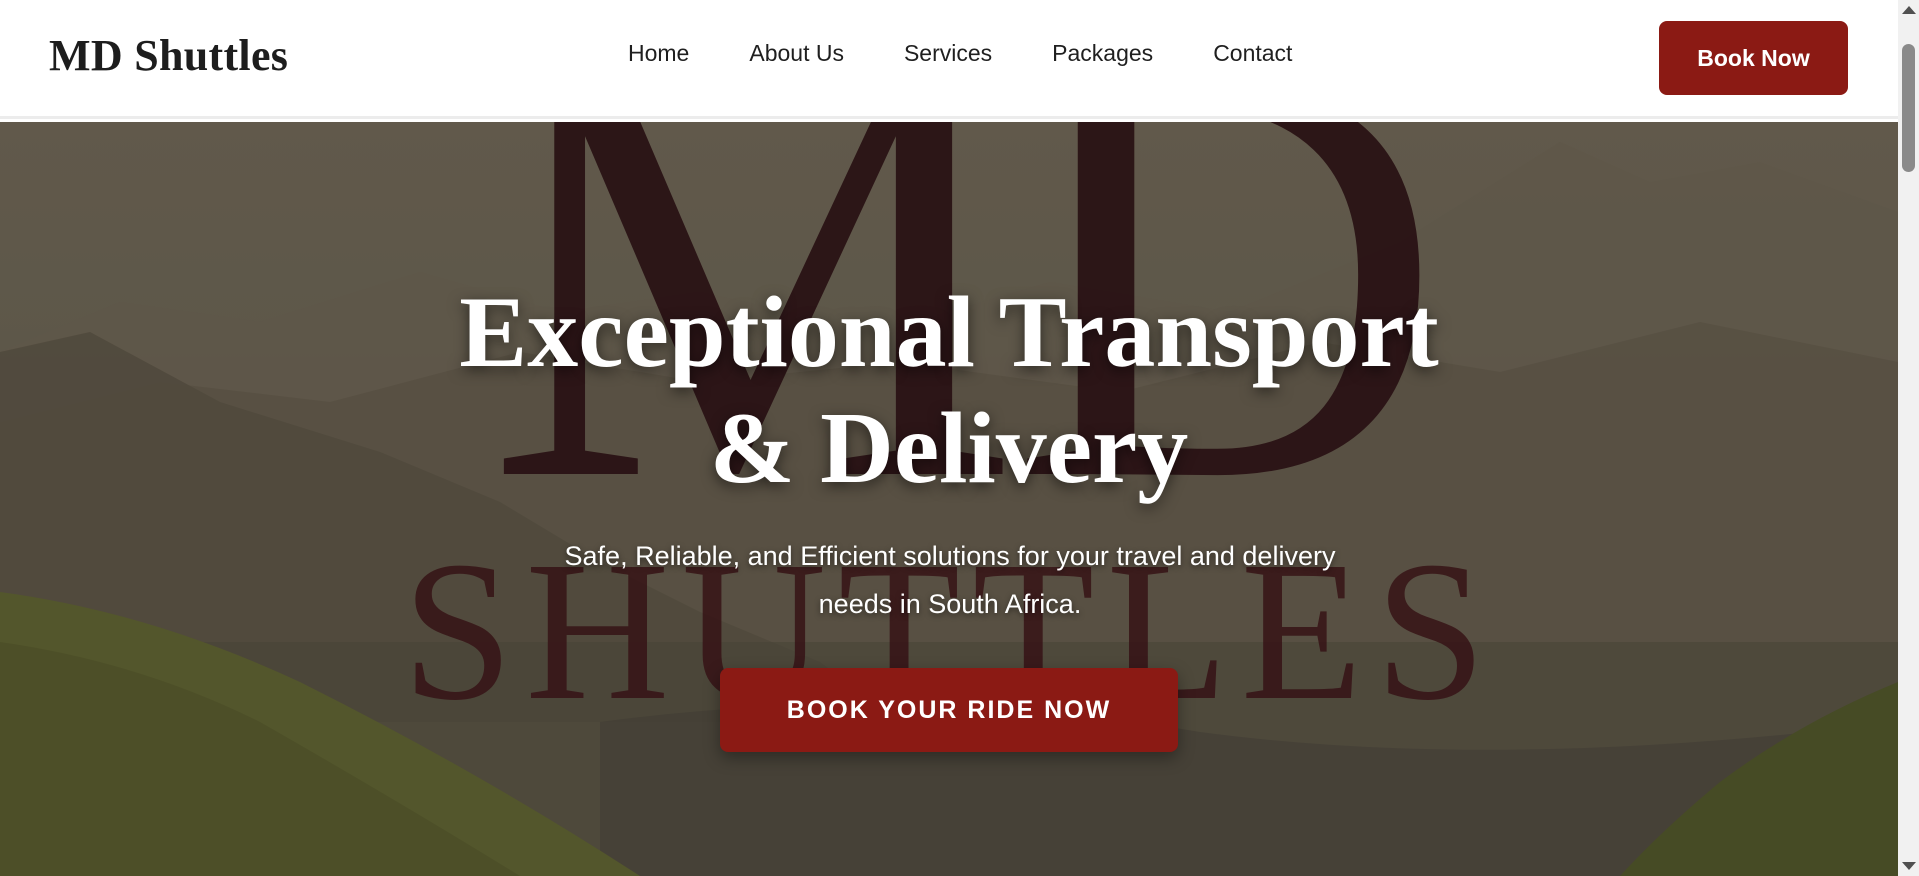  Describe the element at coordinates (1102, 53) in the screenshot. I see `nav-packages: Packages` at that location.